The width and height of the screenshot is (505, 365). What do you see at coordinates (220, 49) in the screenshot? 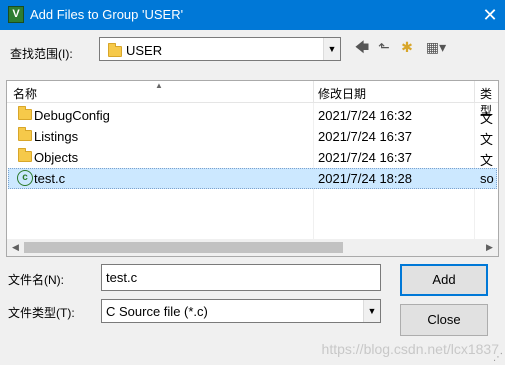
I see `look-in-combo: USER ▼` at bounding box center [220, 49].